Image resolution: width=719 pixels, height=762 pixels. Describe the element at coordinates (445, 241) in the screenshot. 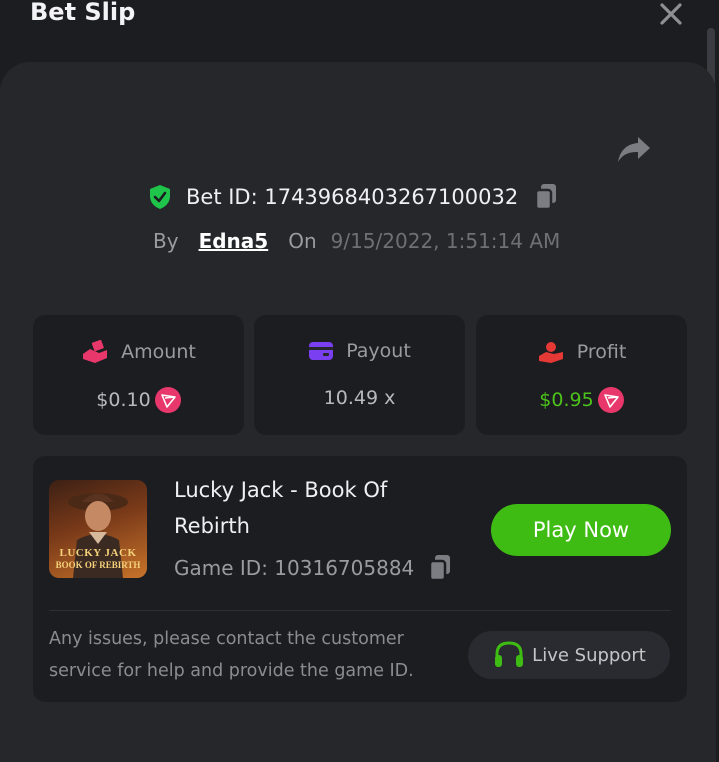

I see `bet-date: 9/15/2022, 1:51:14 AM` at that location.